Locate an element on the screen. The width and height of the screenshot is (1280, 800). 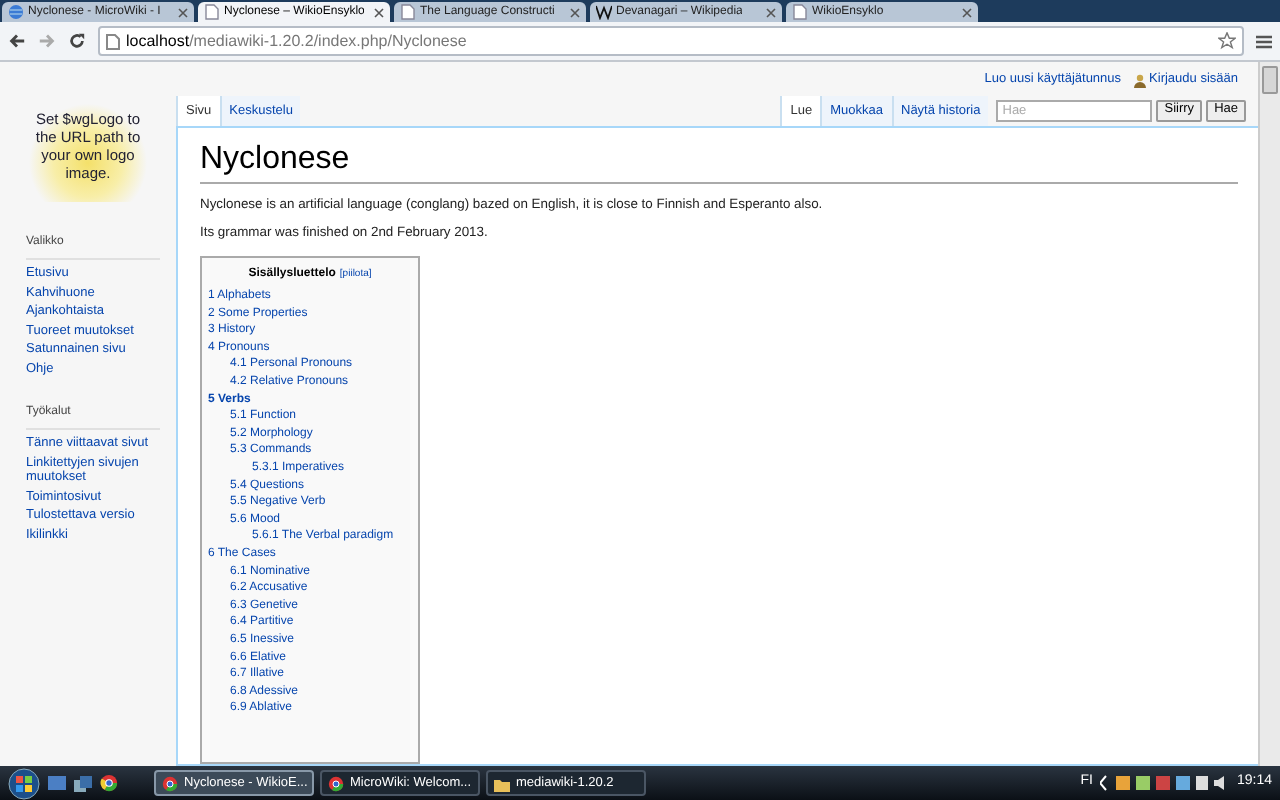
desktop-icon is located at coordinates (57, 783).